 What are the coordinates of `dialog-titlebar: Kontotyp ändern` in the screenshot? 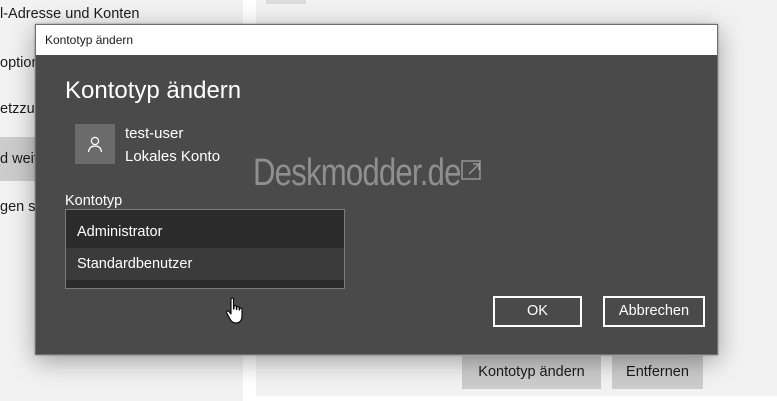 It's located at (376, 40).